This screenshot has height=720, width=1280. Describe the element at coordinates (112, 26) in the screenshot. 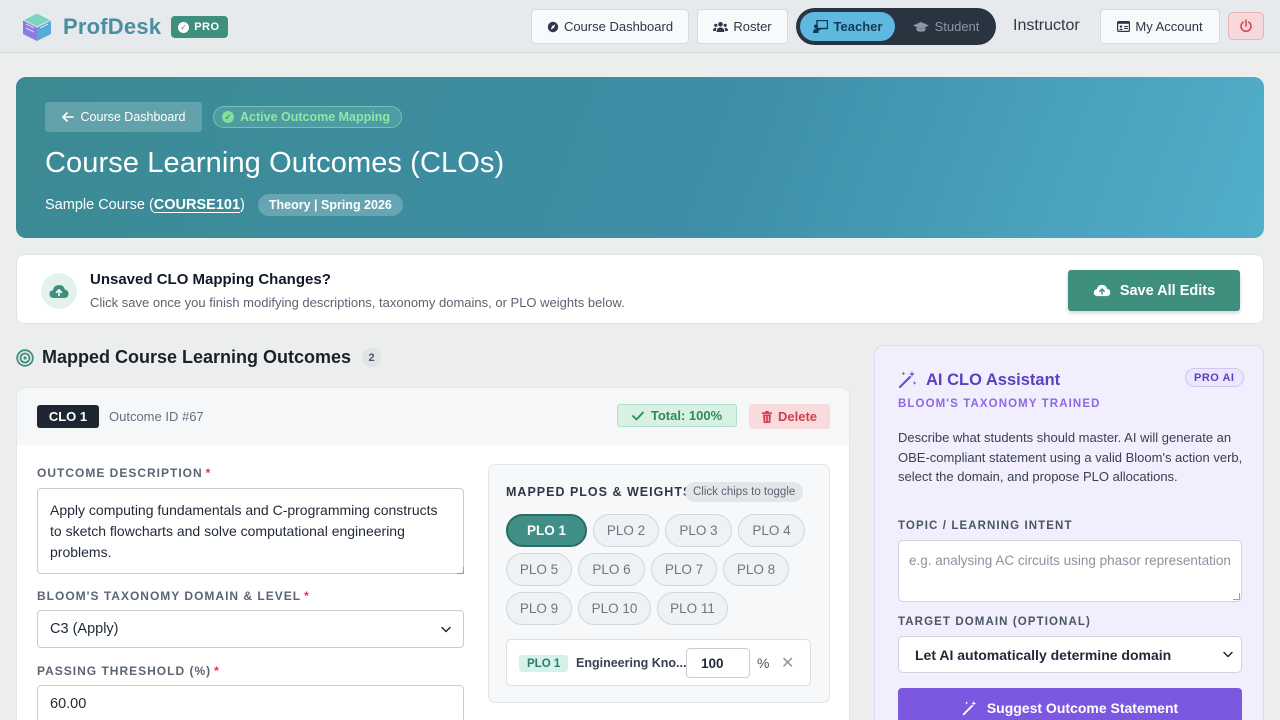

I see `brand-name: ProfDesk` at that location.